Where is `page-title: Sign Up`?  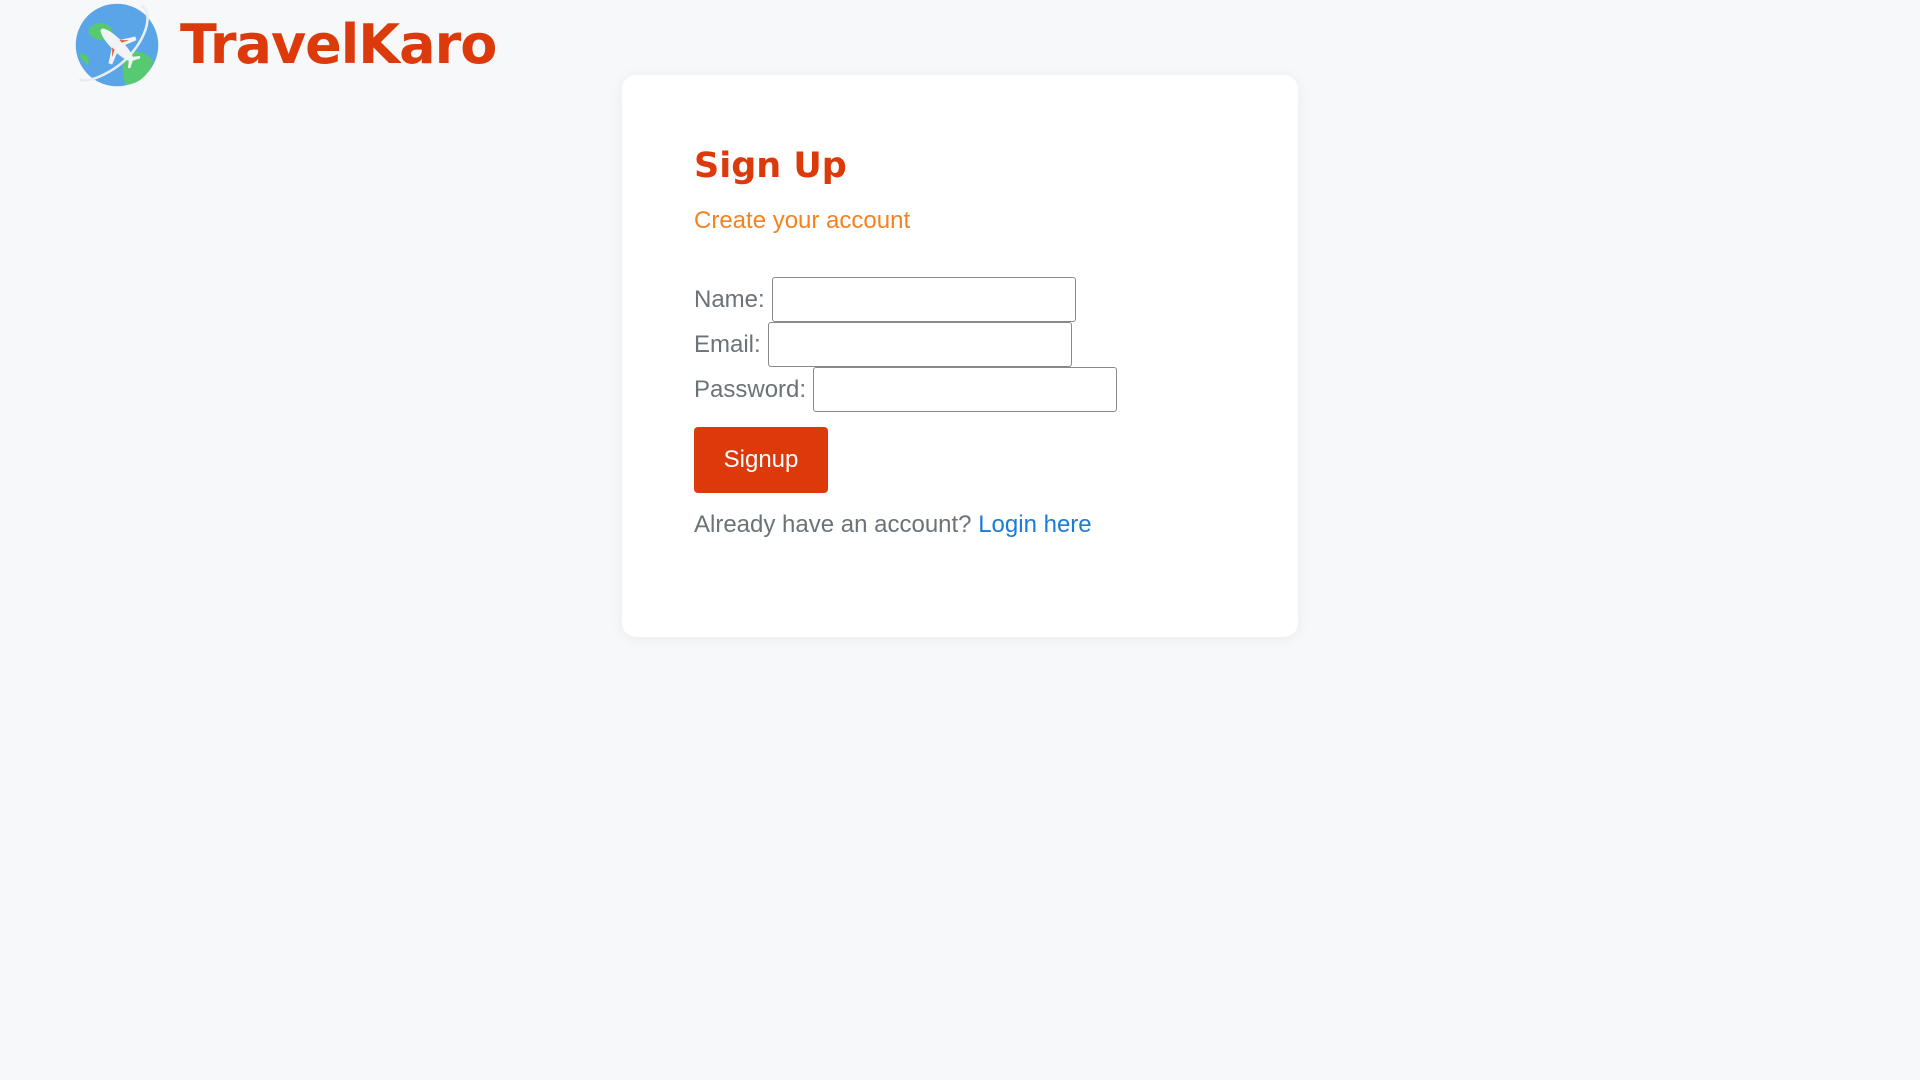
page-title: Sign Up is located at coordinates (770, 166).